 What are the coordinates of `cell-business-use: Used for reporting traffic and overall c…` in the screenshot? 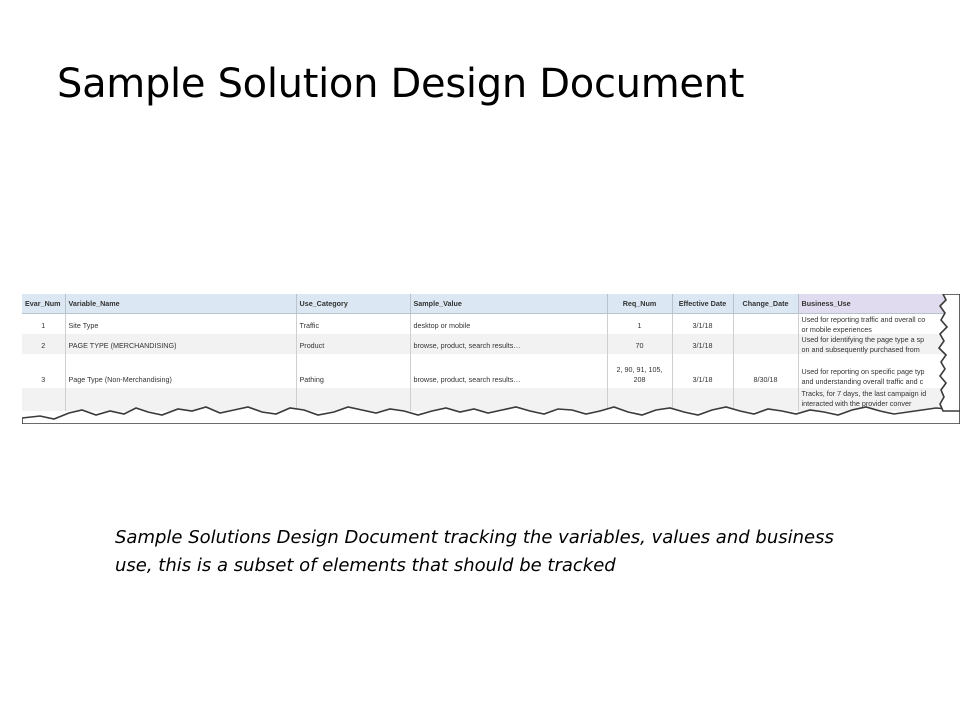 It's located at (879, 323).